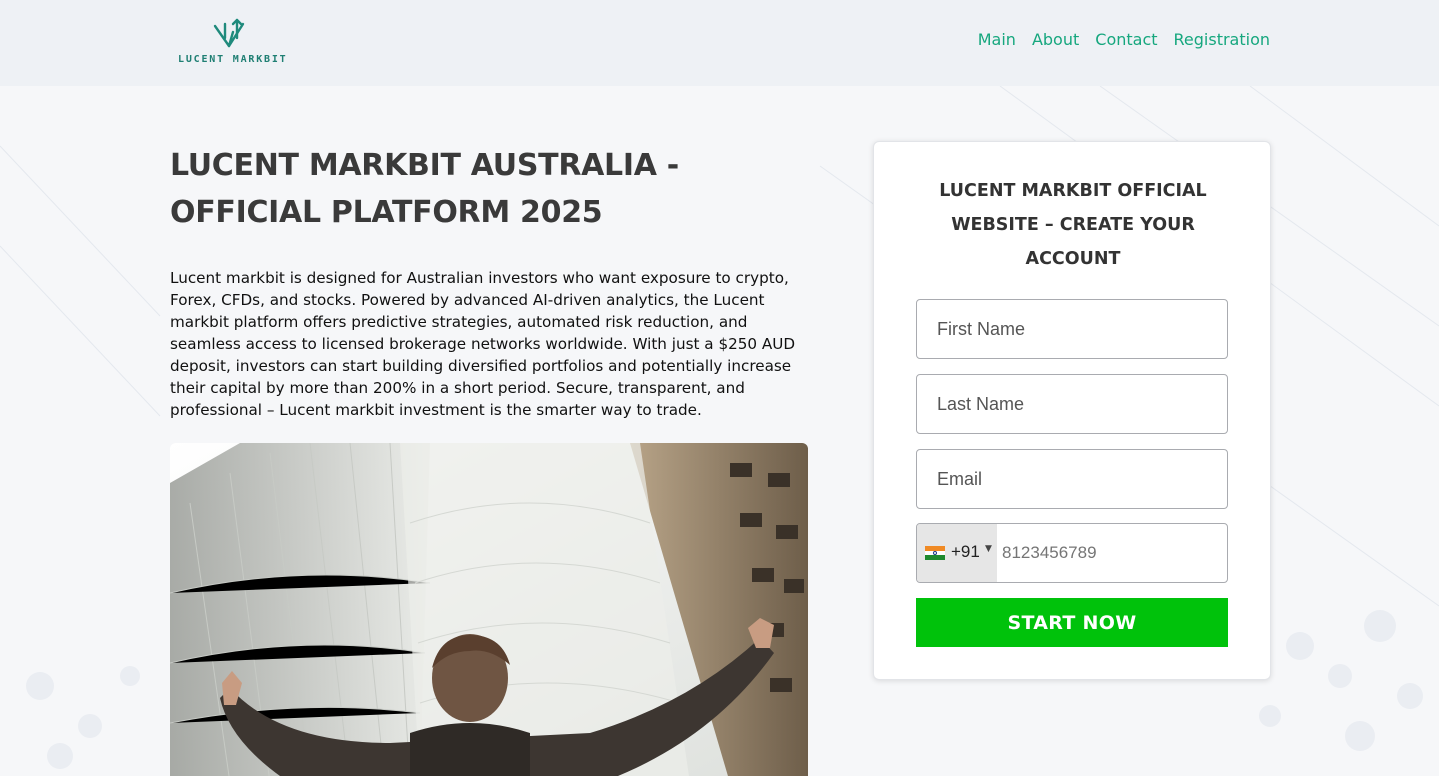 This screenshot has width=1439, height=776. I want to click on logo-text: LUCENT MARKBIT, so click(233, 59).